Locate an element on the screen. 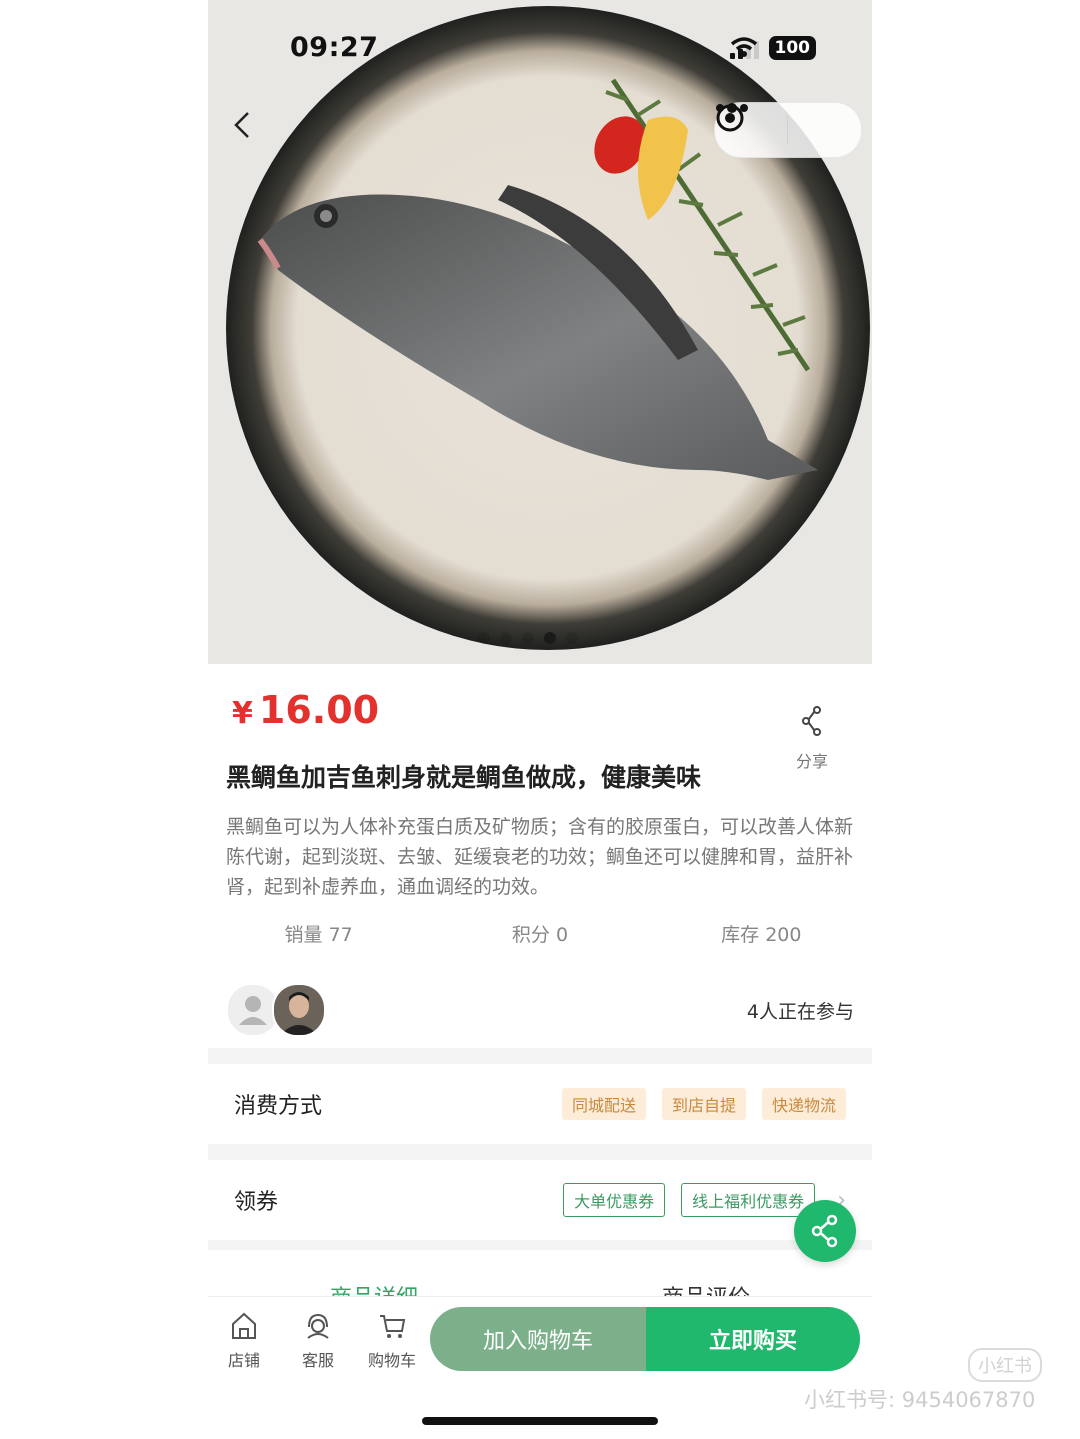 Image resolution: width=1080 pixels, height=1439 pixels. coupon-label: 领券 is located at coordinates (256, 1202).